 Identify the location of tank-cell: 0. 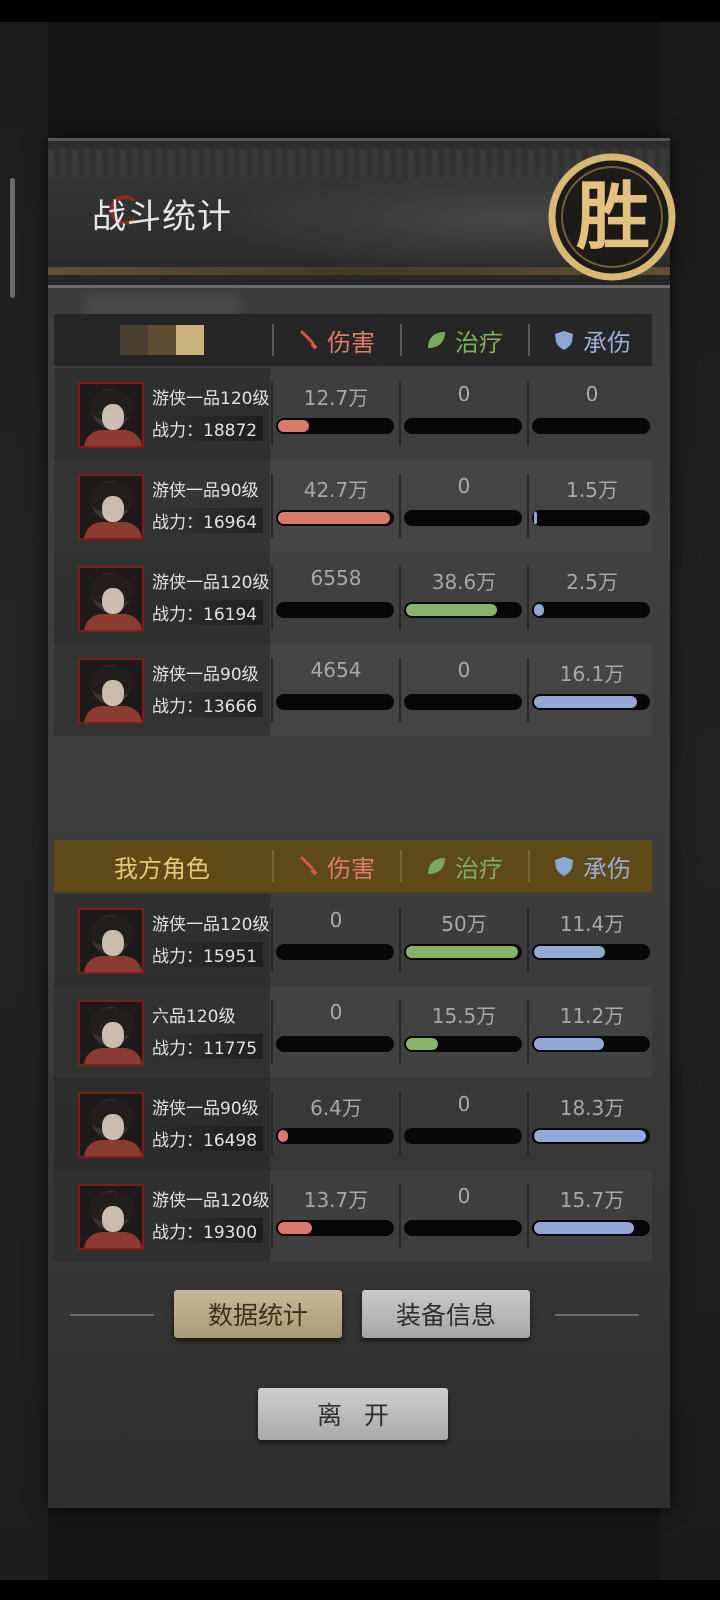
(591, 414).